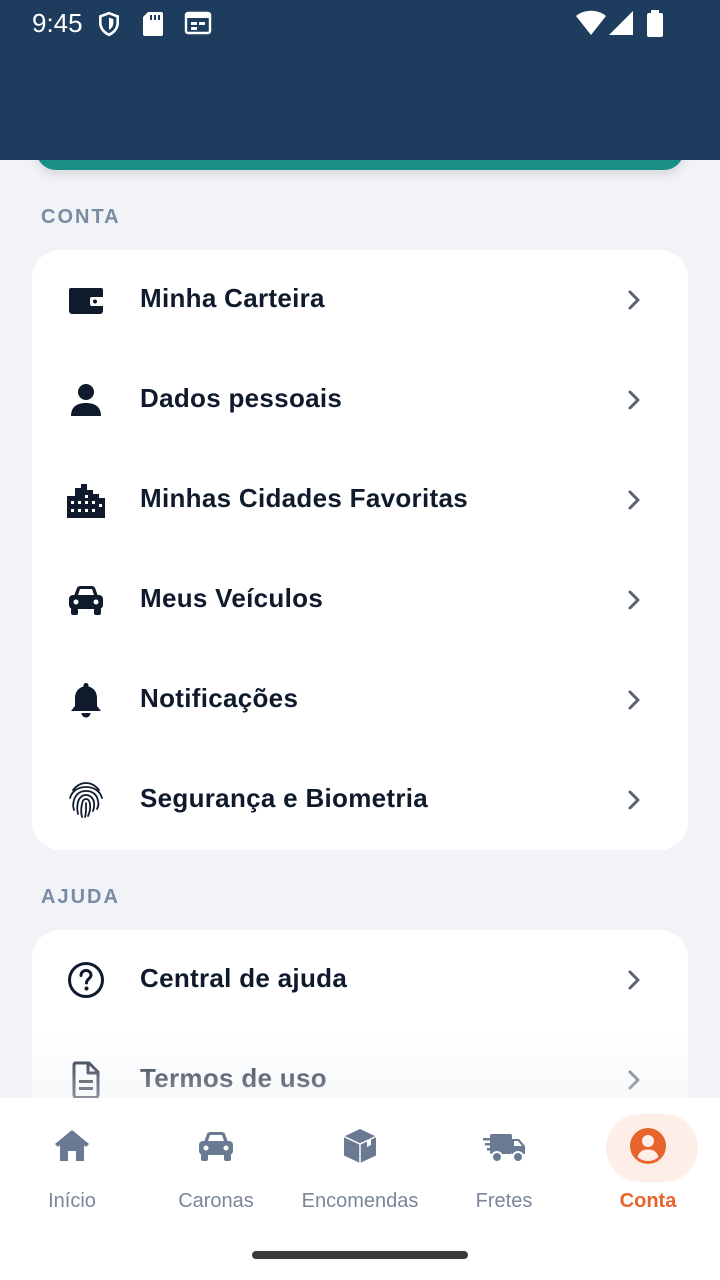 This screenshot has height=1280, width=720. Describe the element at coordinates (304, 498) in the screenshot. I see `menu-item-label: Minhas Cidades Favoritas` at that location.